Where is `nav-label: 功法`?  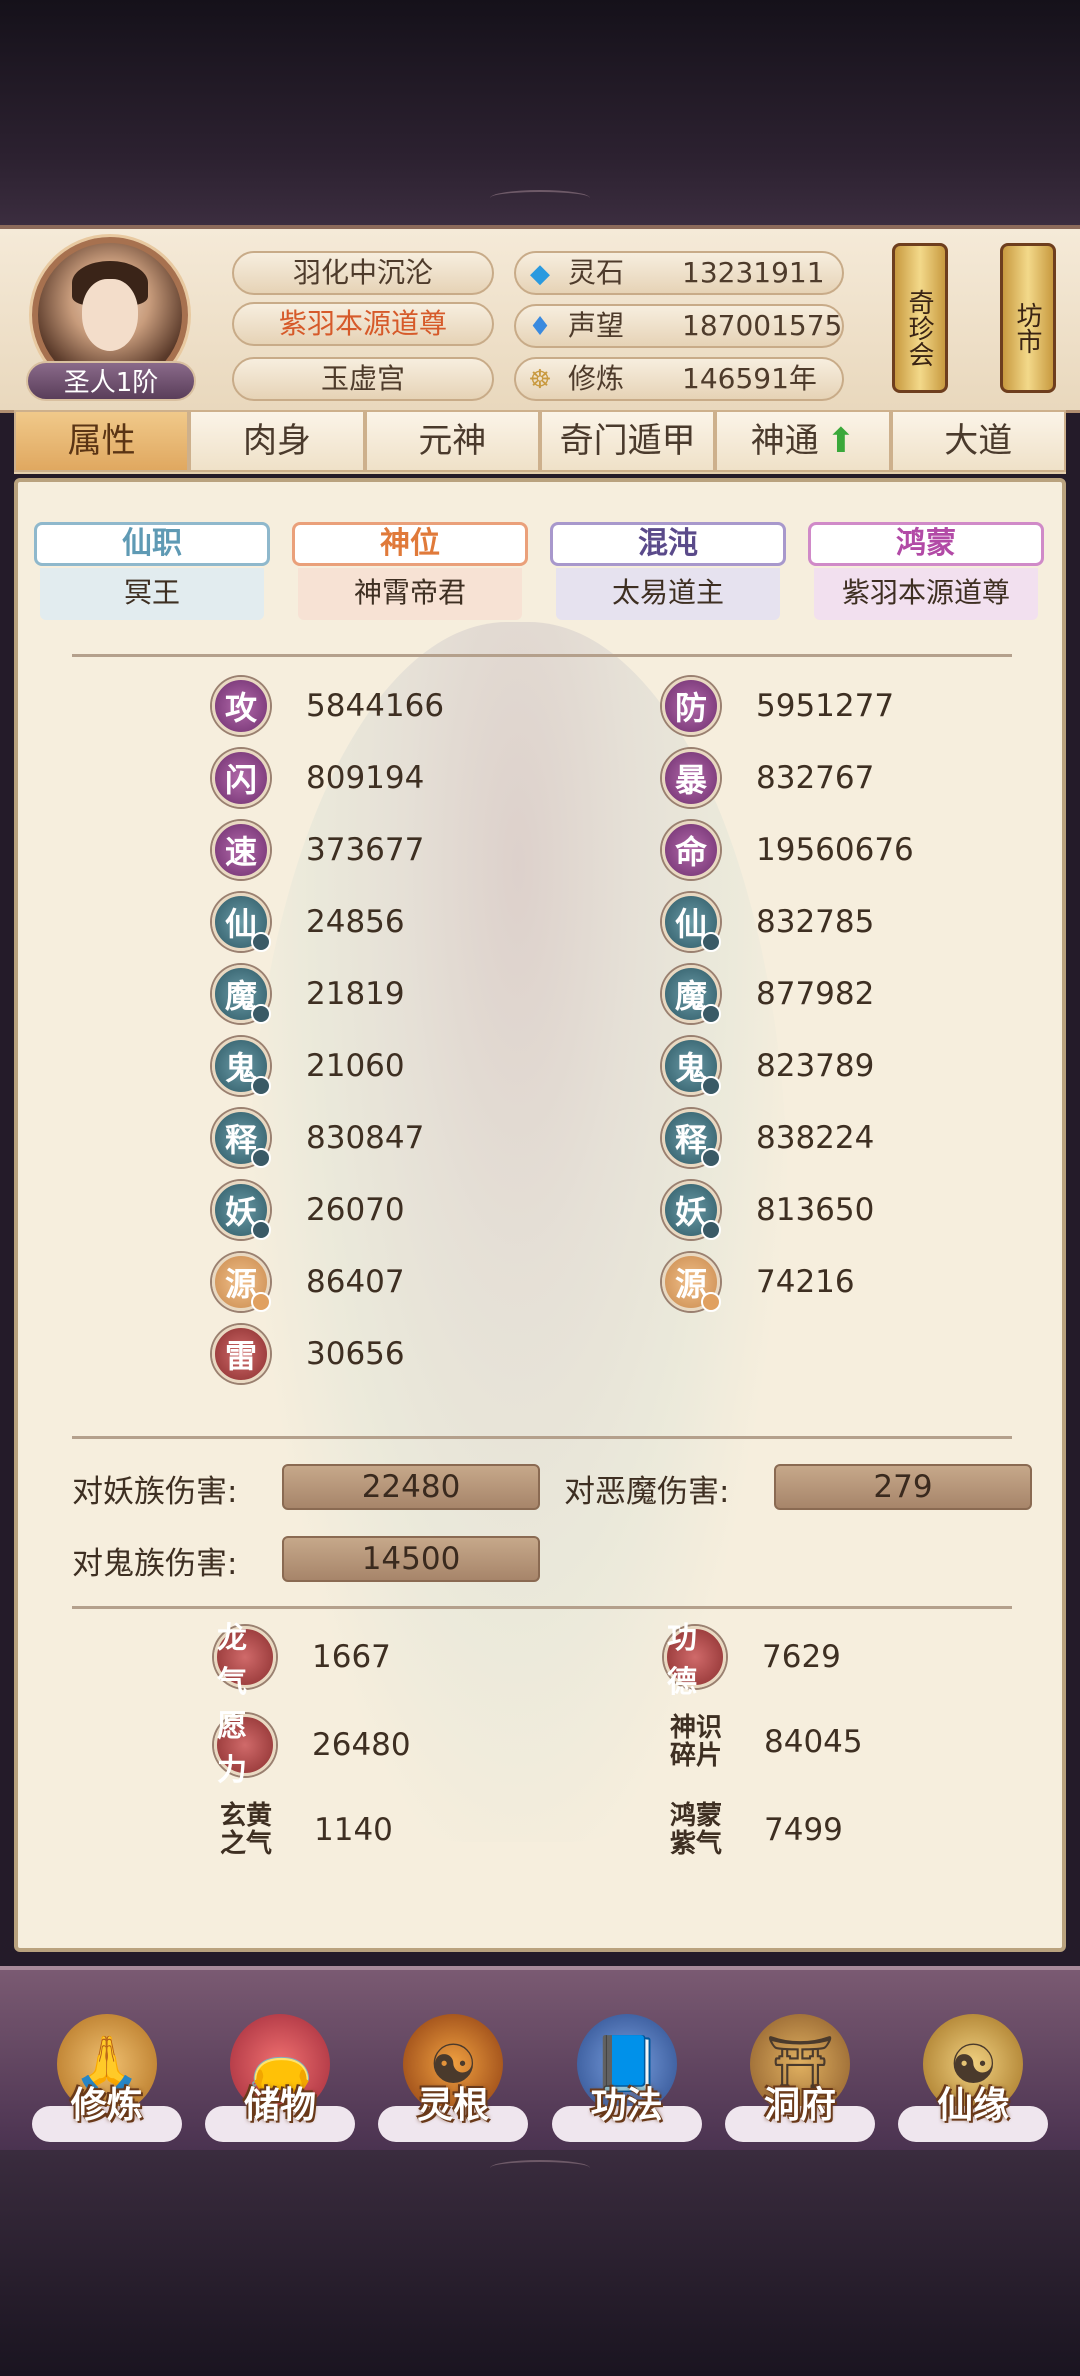 nav-label: 功法 is located at coordinates (626, 2105).